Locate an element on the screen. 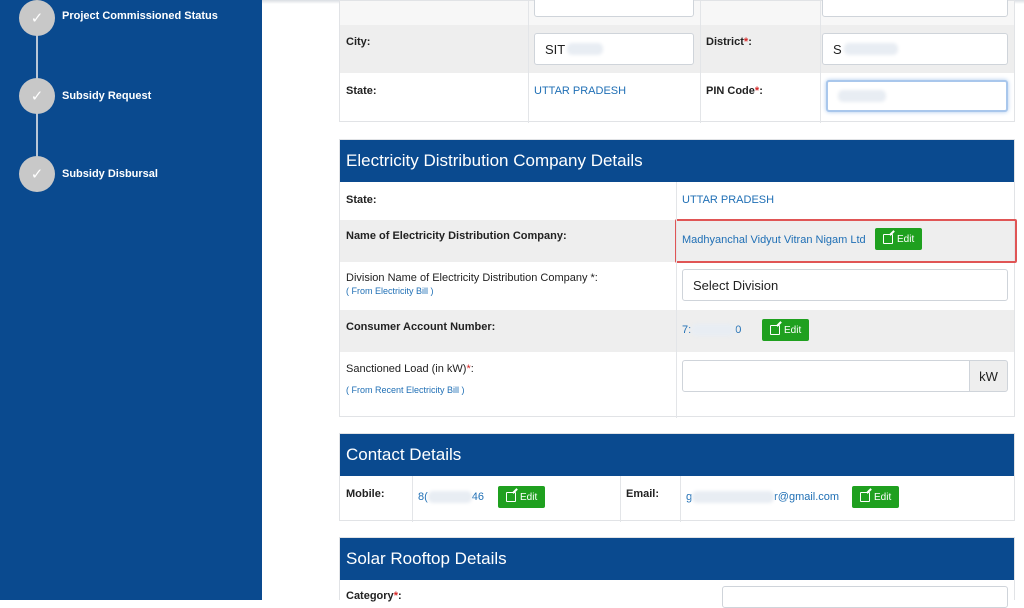 This screenshot has width=1024, height=608. district-input: S is located at coordinates (915, 49).